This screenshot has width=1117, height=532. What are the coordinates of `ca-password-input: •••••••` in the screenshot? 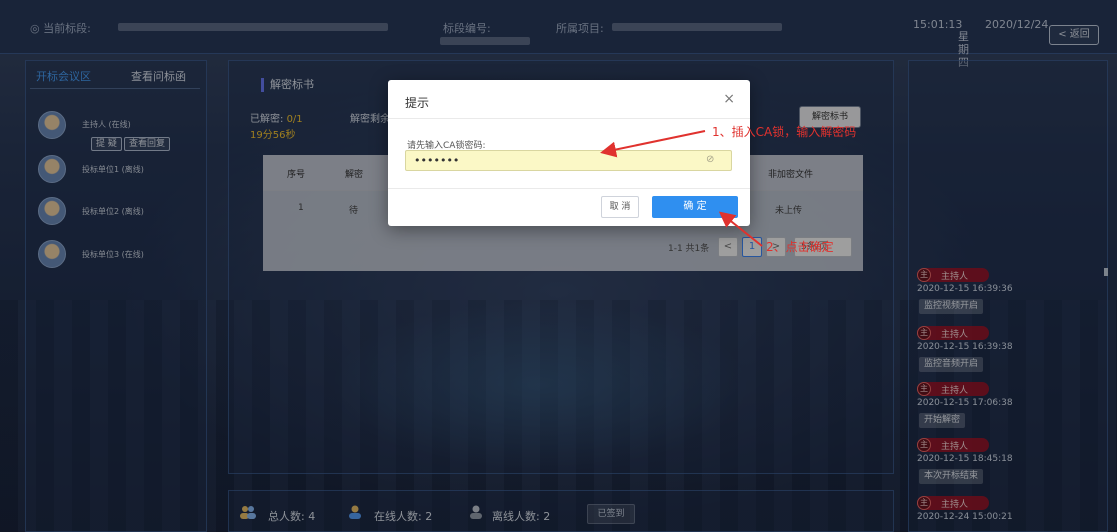 It's located at (568, 160).